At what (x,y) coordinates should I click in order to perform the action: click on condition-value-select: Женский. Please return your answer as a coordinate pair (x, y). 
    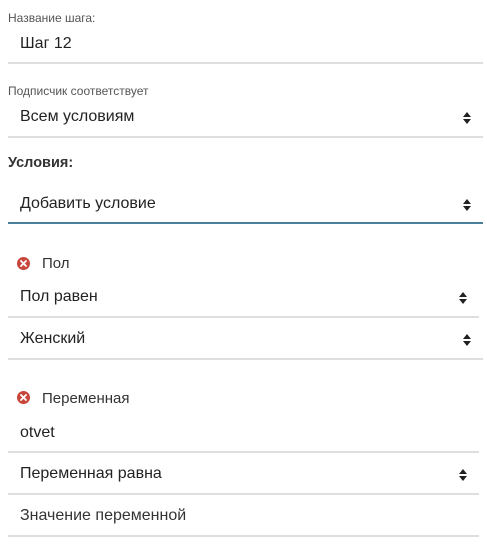
    Looking at the image, I should click on (245, 340).